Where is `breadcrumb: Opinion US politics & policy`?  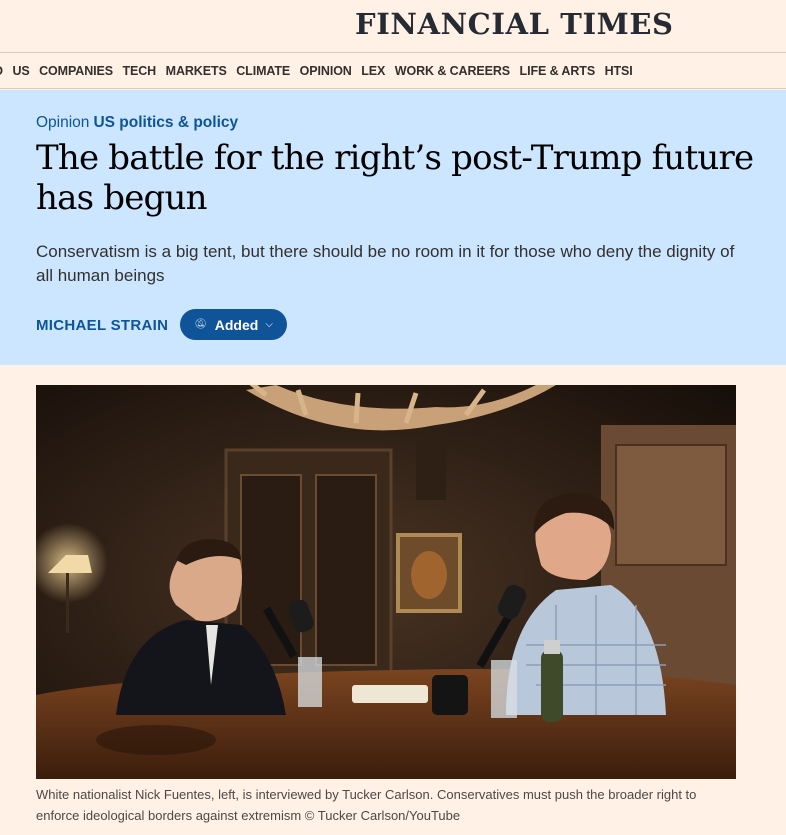
breadcrumb: Opinion US politics & policy is located at coordinates (137, 123).